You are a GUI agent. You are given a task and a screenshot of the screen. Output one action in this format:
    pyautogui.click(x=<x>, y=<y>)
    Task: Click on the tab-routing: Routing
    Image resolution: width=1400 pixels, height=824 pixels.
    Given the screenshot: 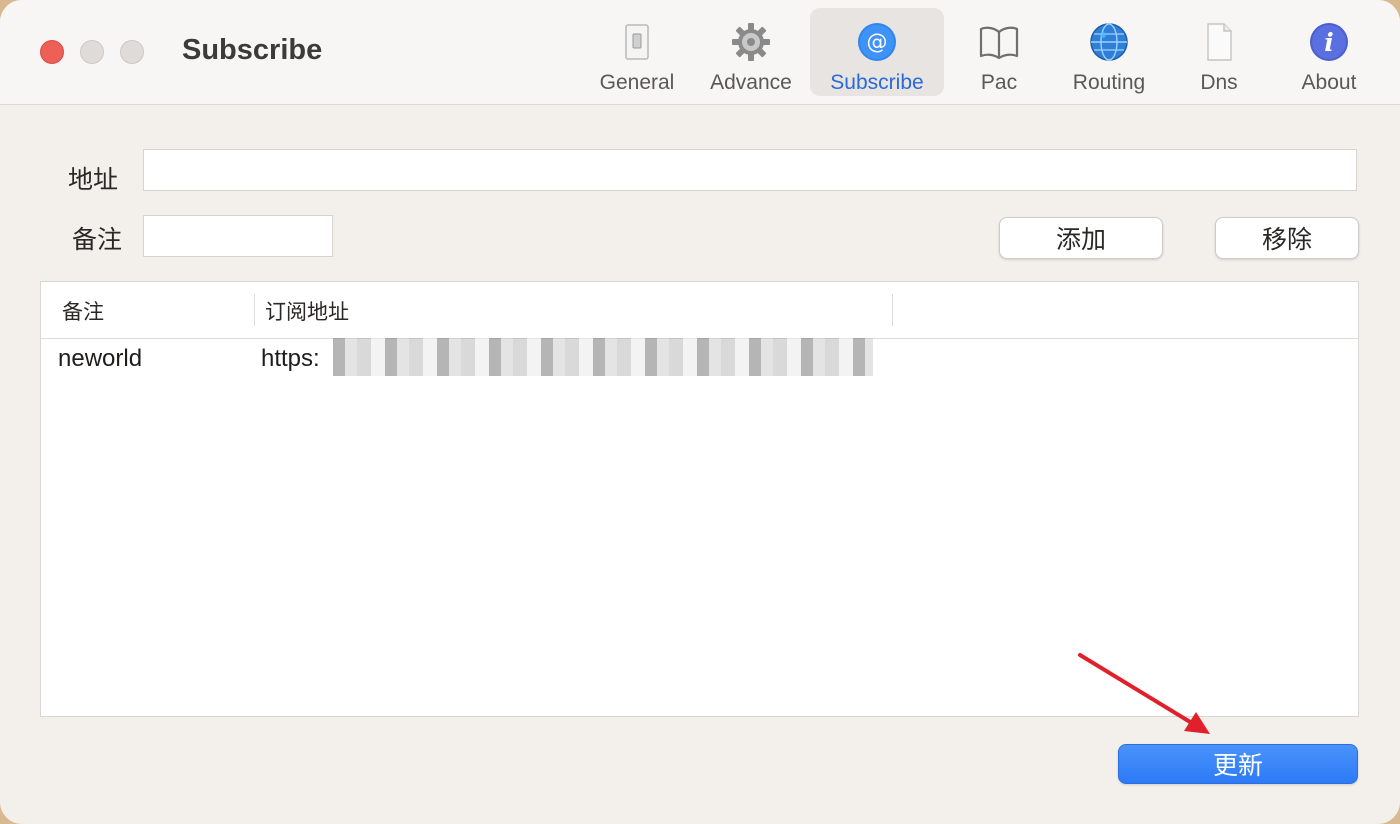 What is the action you would take?
    pyautogui.click(x=1109, y=52)
    